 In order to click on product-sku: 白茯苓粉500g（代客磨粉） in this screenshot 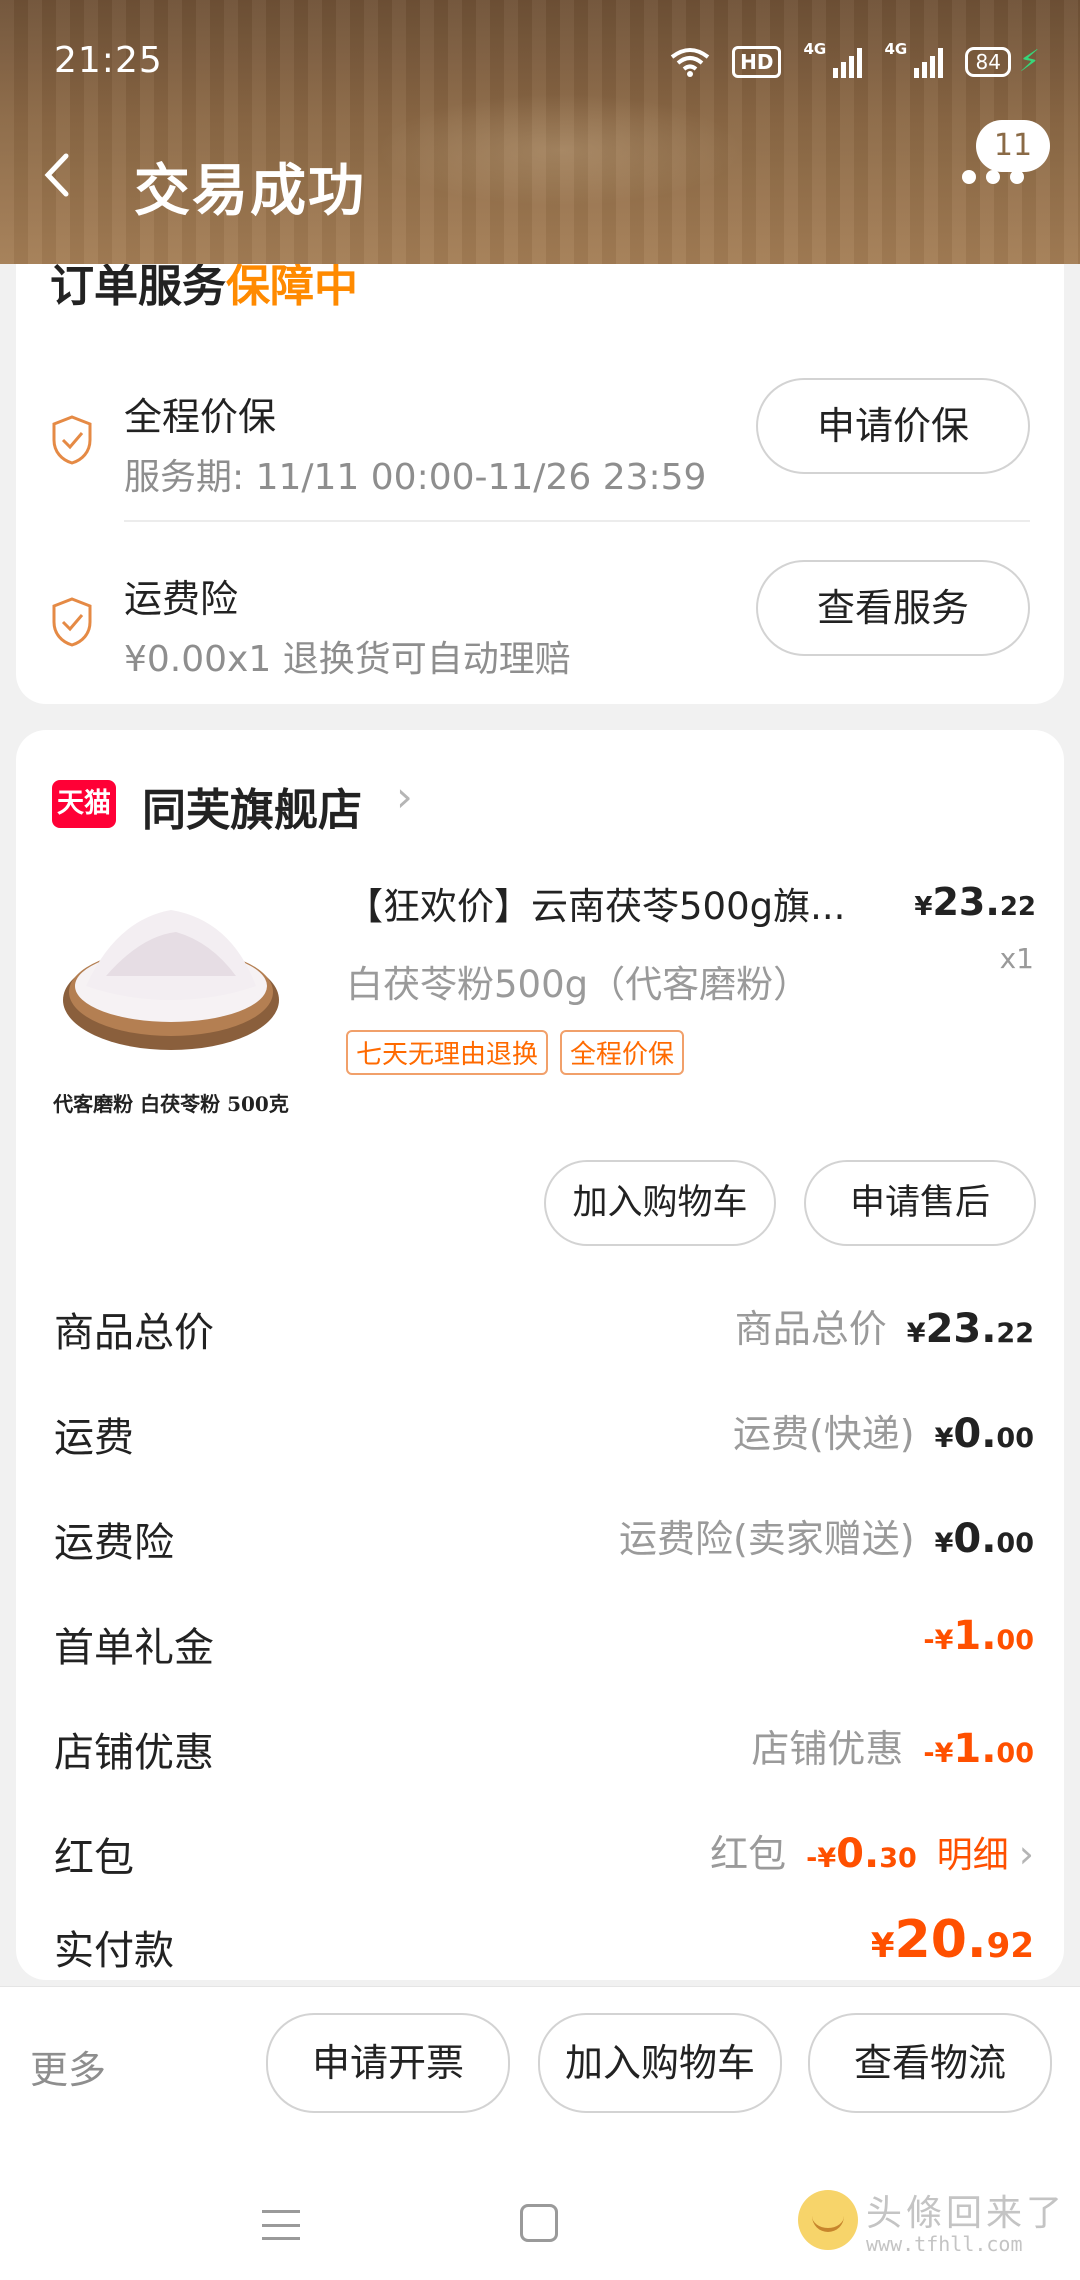, I will do `click(578, 984)`.